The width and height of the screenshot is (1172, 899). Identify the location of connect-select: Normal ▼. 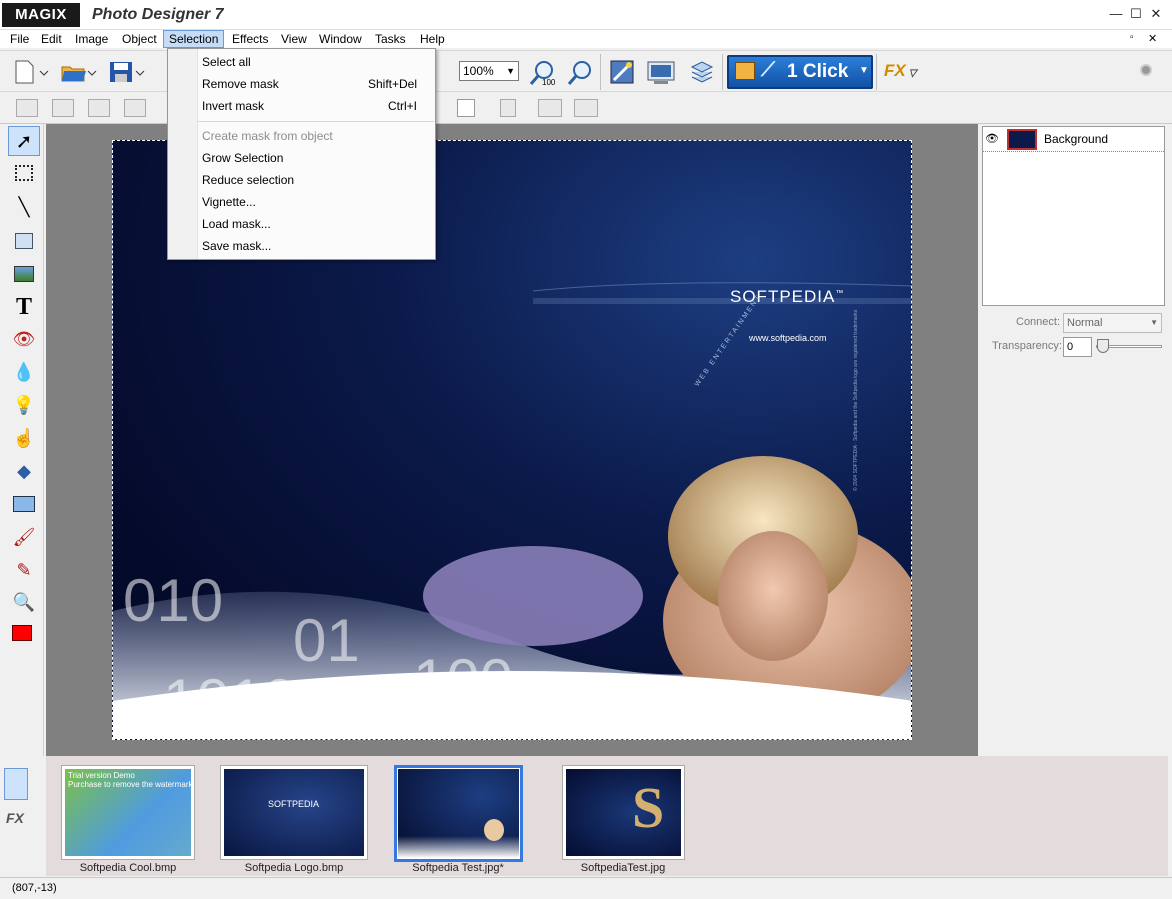
(1112, 323).